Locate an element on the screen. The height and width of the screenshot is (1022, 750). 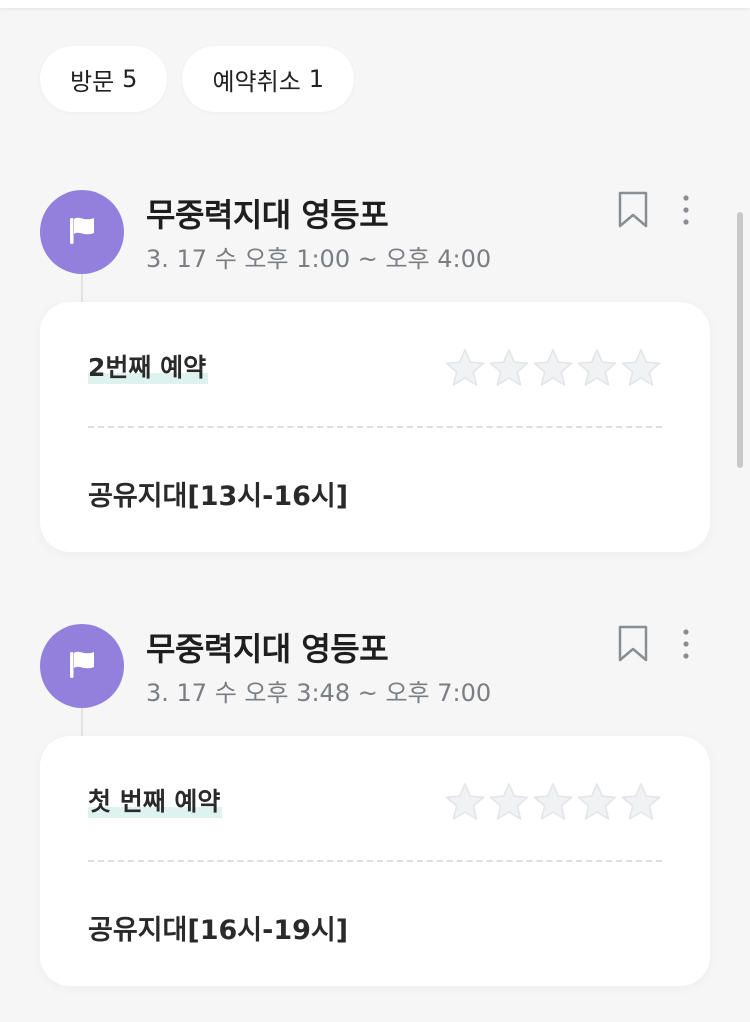
filter-chip-visit: 방문 5 is located at coordinates (104, 79).